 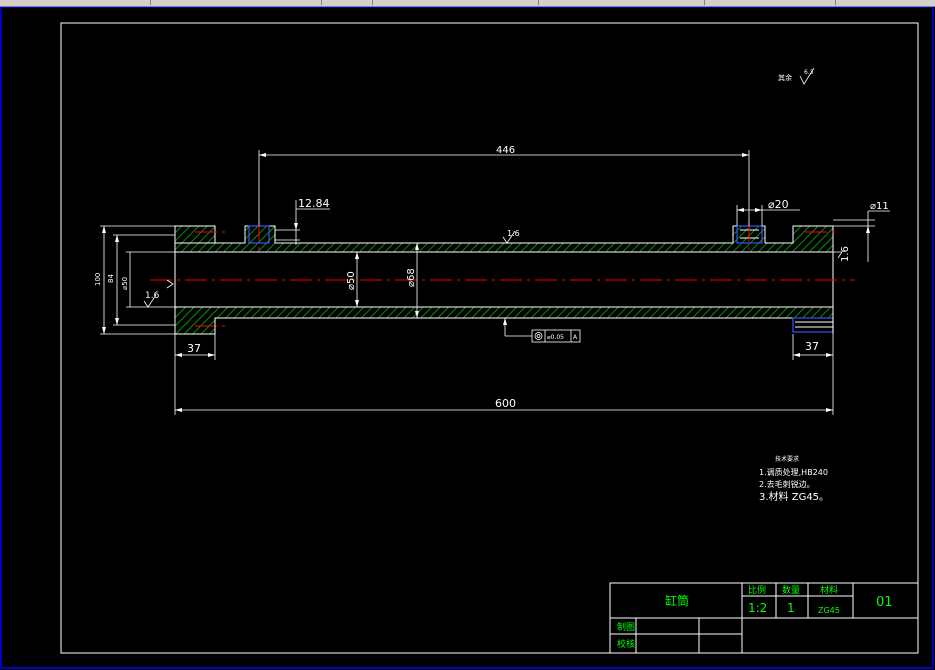 What do you see at coordinates (791, 590) in the screenshot?
I see `qty-label: 数量` at bounding box center [791, 590].